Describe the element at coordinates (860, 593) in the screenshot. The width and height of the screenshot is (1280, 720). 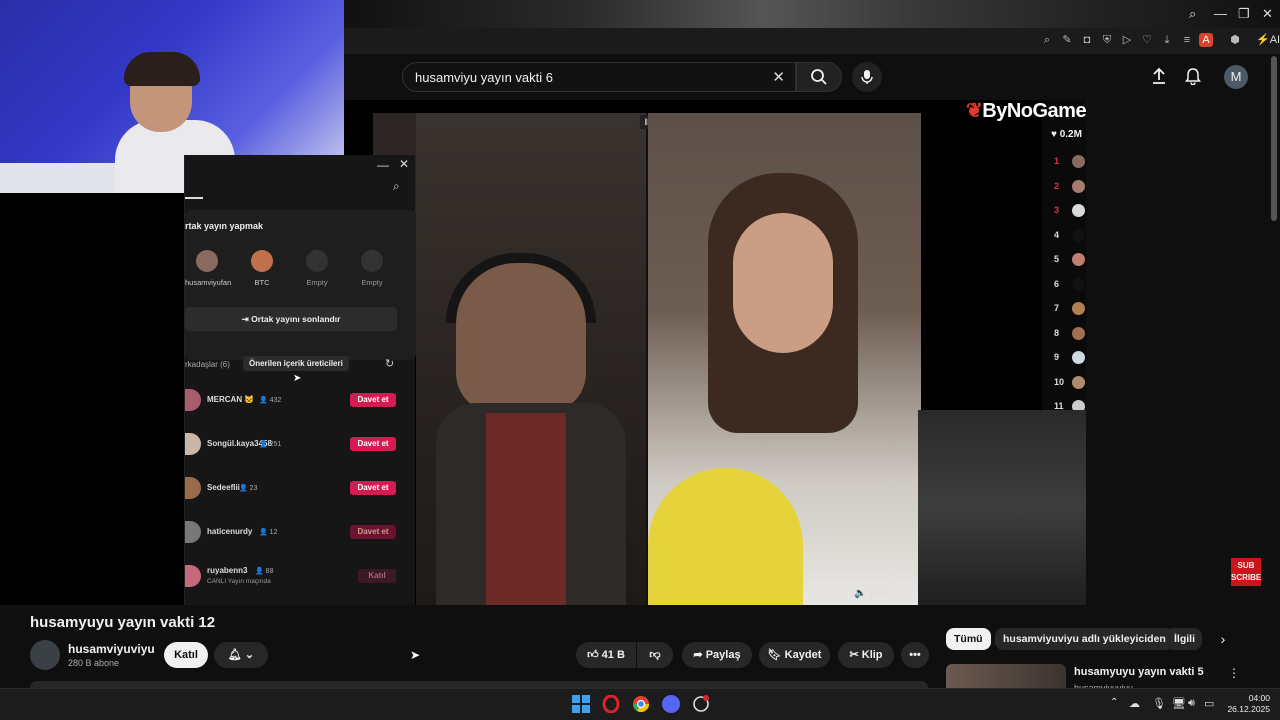
I see `volume-icon: 🔈` at that location.